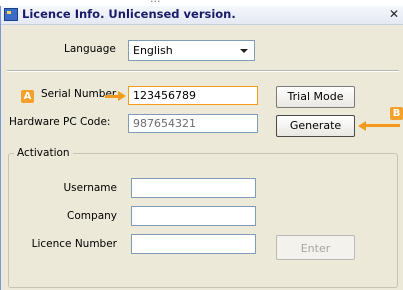 The width and height of the screenshot is (403, 290). I want to click on annotation-arrow-b-icon, so click(362, 126).